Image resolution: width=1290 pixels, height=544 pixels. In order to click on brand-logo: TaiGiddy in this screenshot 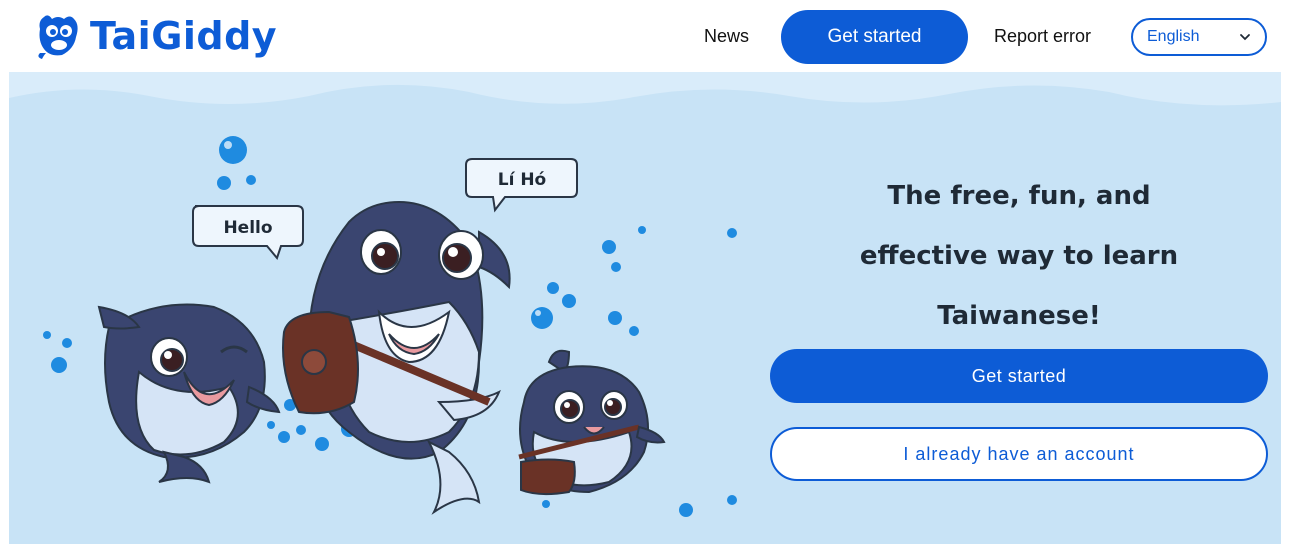, I will do `click(155, 36)`.